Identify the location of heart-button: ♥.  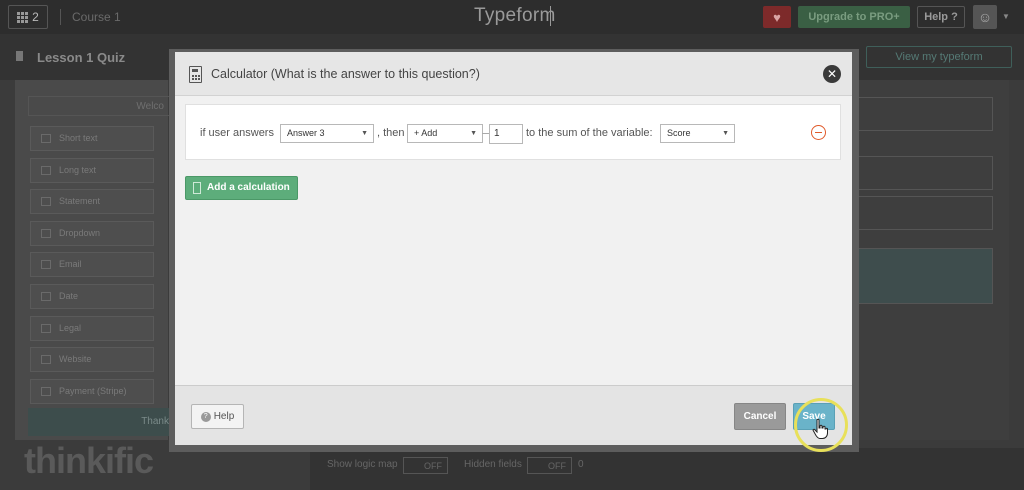
(777, 17).